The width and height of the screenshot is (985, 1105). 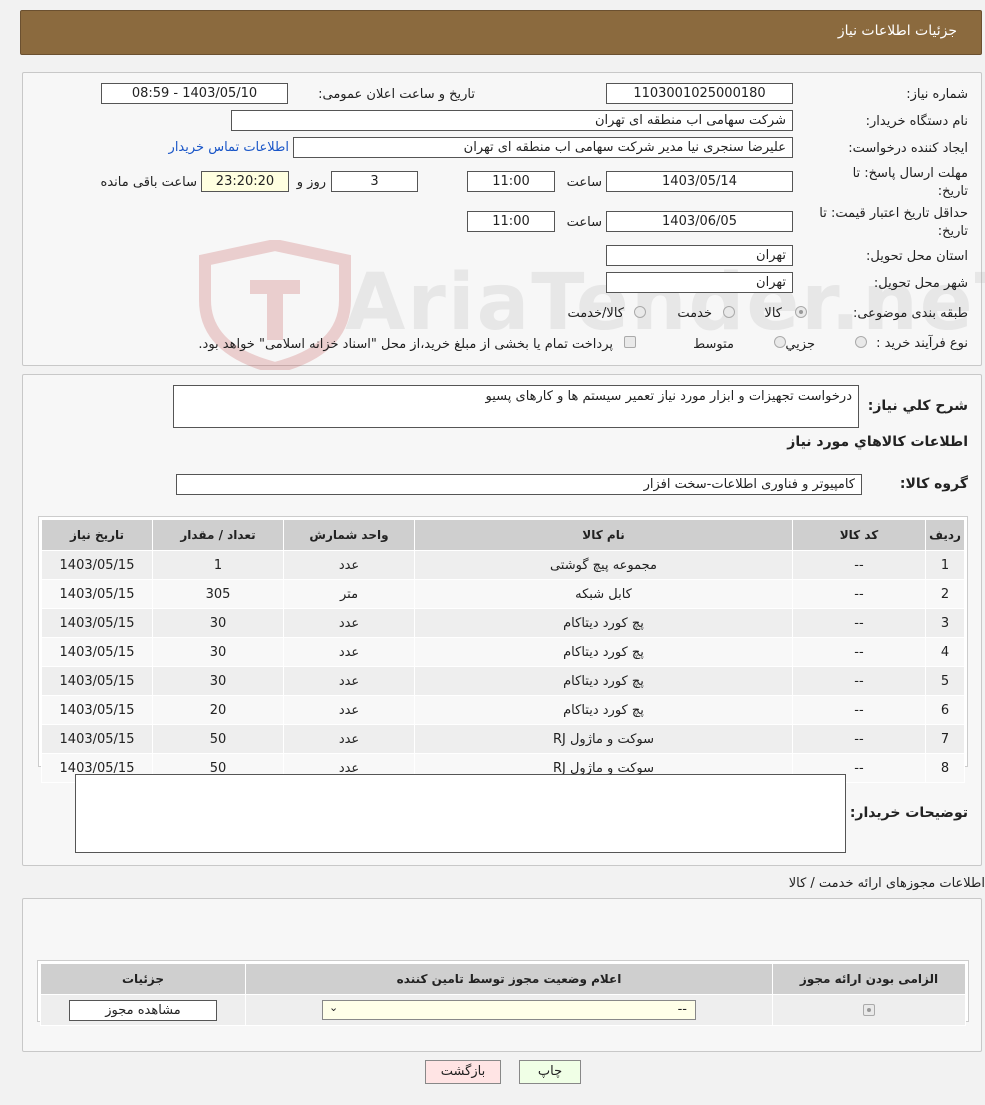 I want to click on category-goods-radio, so click(x=801, y=312).